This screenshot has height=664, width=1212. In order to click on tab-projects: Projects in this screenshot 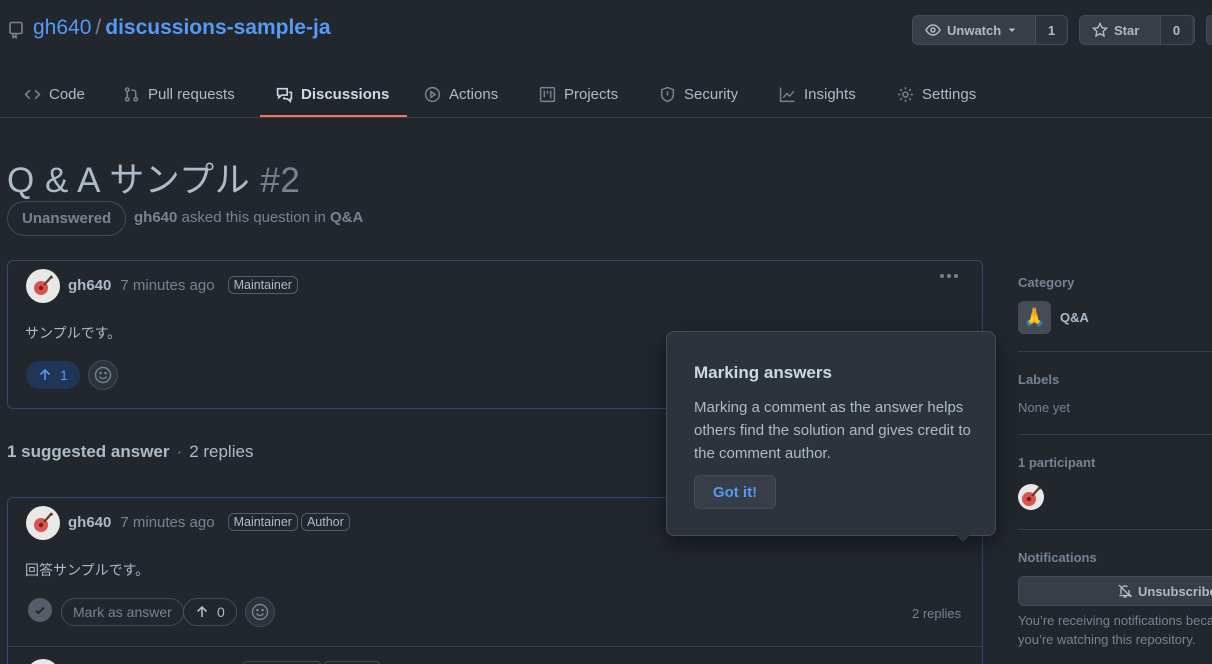, I will do `click(578, 94)`.